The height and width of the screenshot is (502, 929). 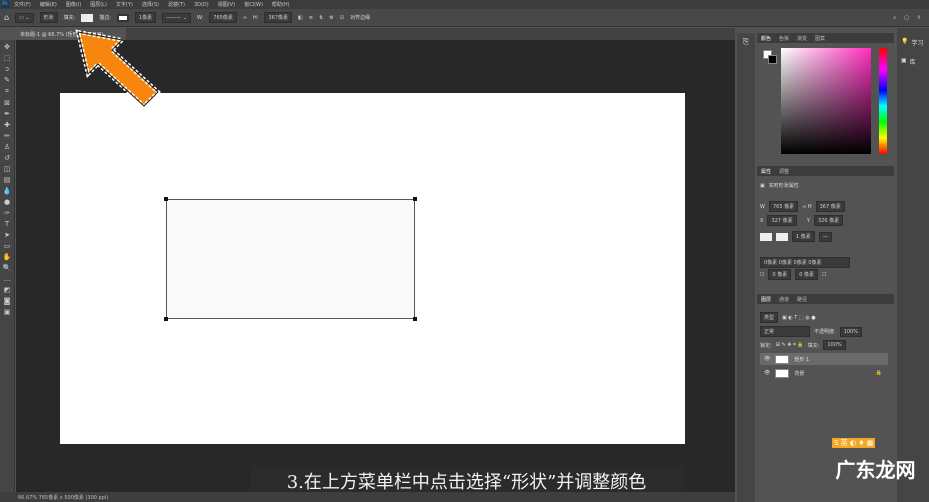 I want to click on quick-select-tool-icon: ✎, so click(x=7, y=80).